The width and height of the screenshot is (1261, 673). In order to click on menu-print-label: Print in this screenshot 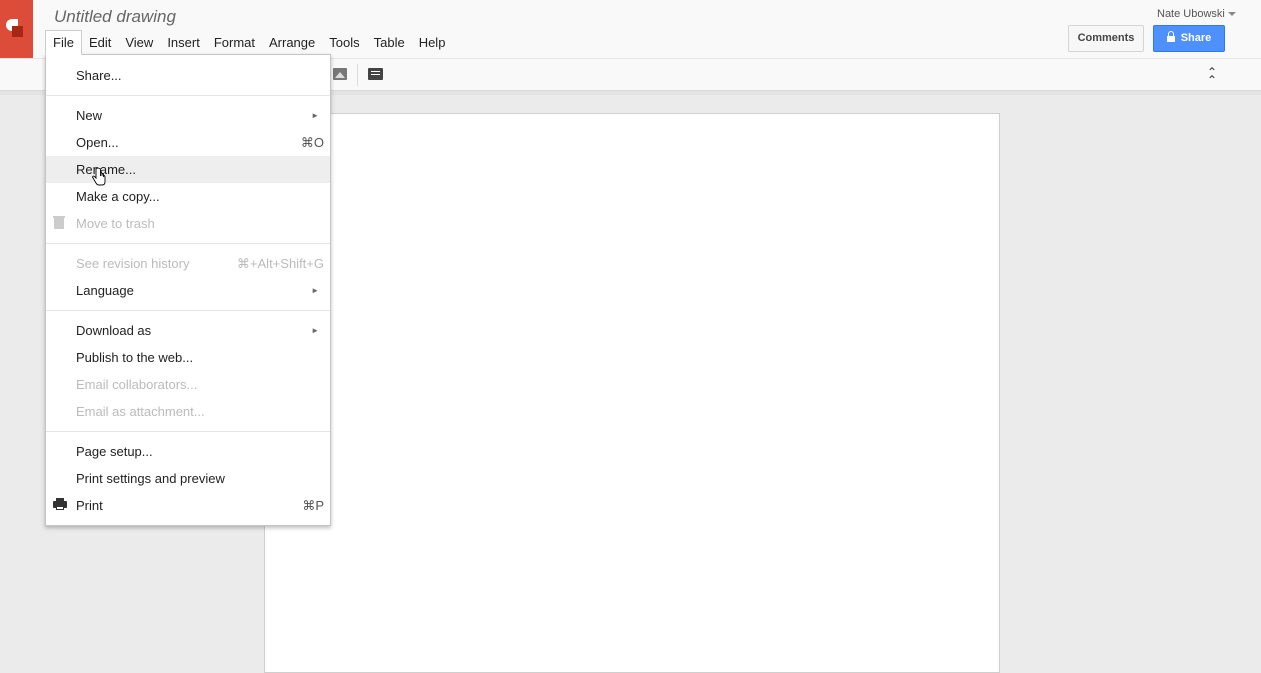, I will do `click(89, 505)`.